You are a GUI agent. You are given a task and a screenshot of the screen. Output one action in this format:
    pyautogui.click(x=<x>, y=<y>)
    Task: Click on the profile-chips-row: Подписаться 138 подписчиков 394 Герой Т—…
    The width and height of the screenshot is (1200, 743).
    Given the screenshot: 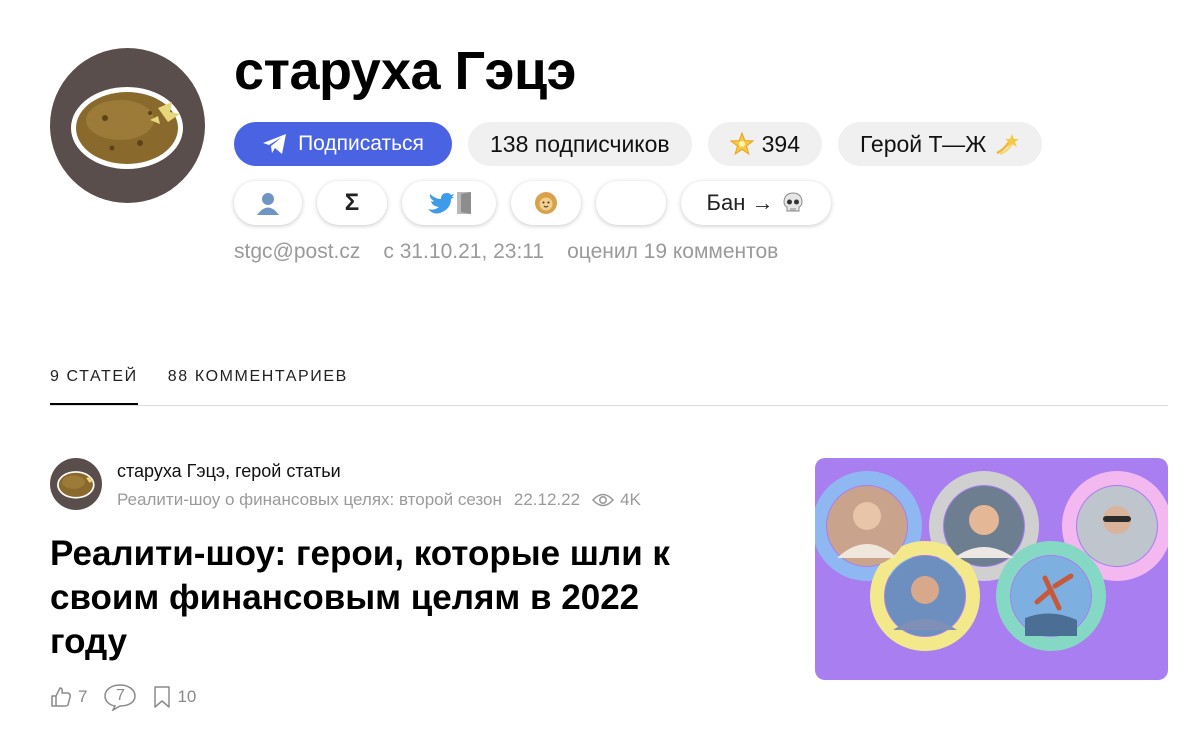 What is the action you would take?
    pyautogui.click(x=638, y=144)
    